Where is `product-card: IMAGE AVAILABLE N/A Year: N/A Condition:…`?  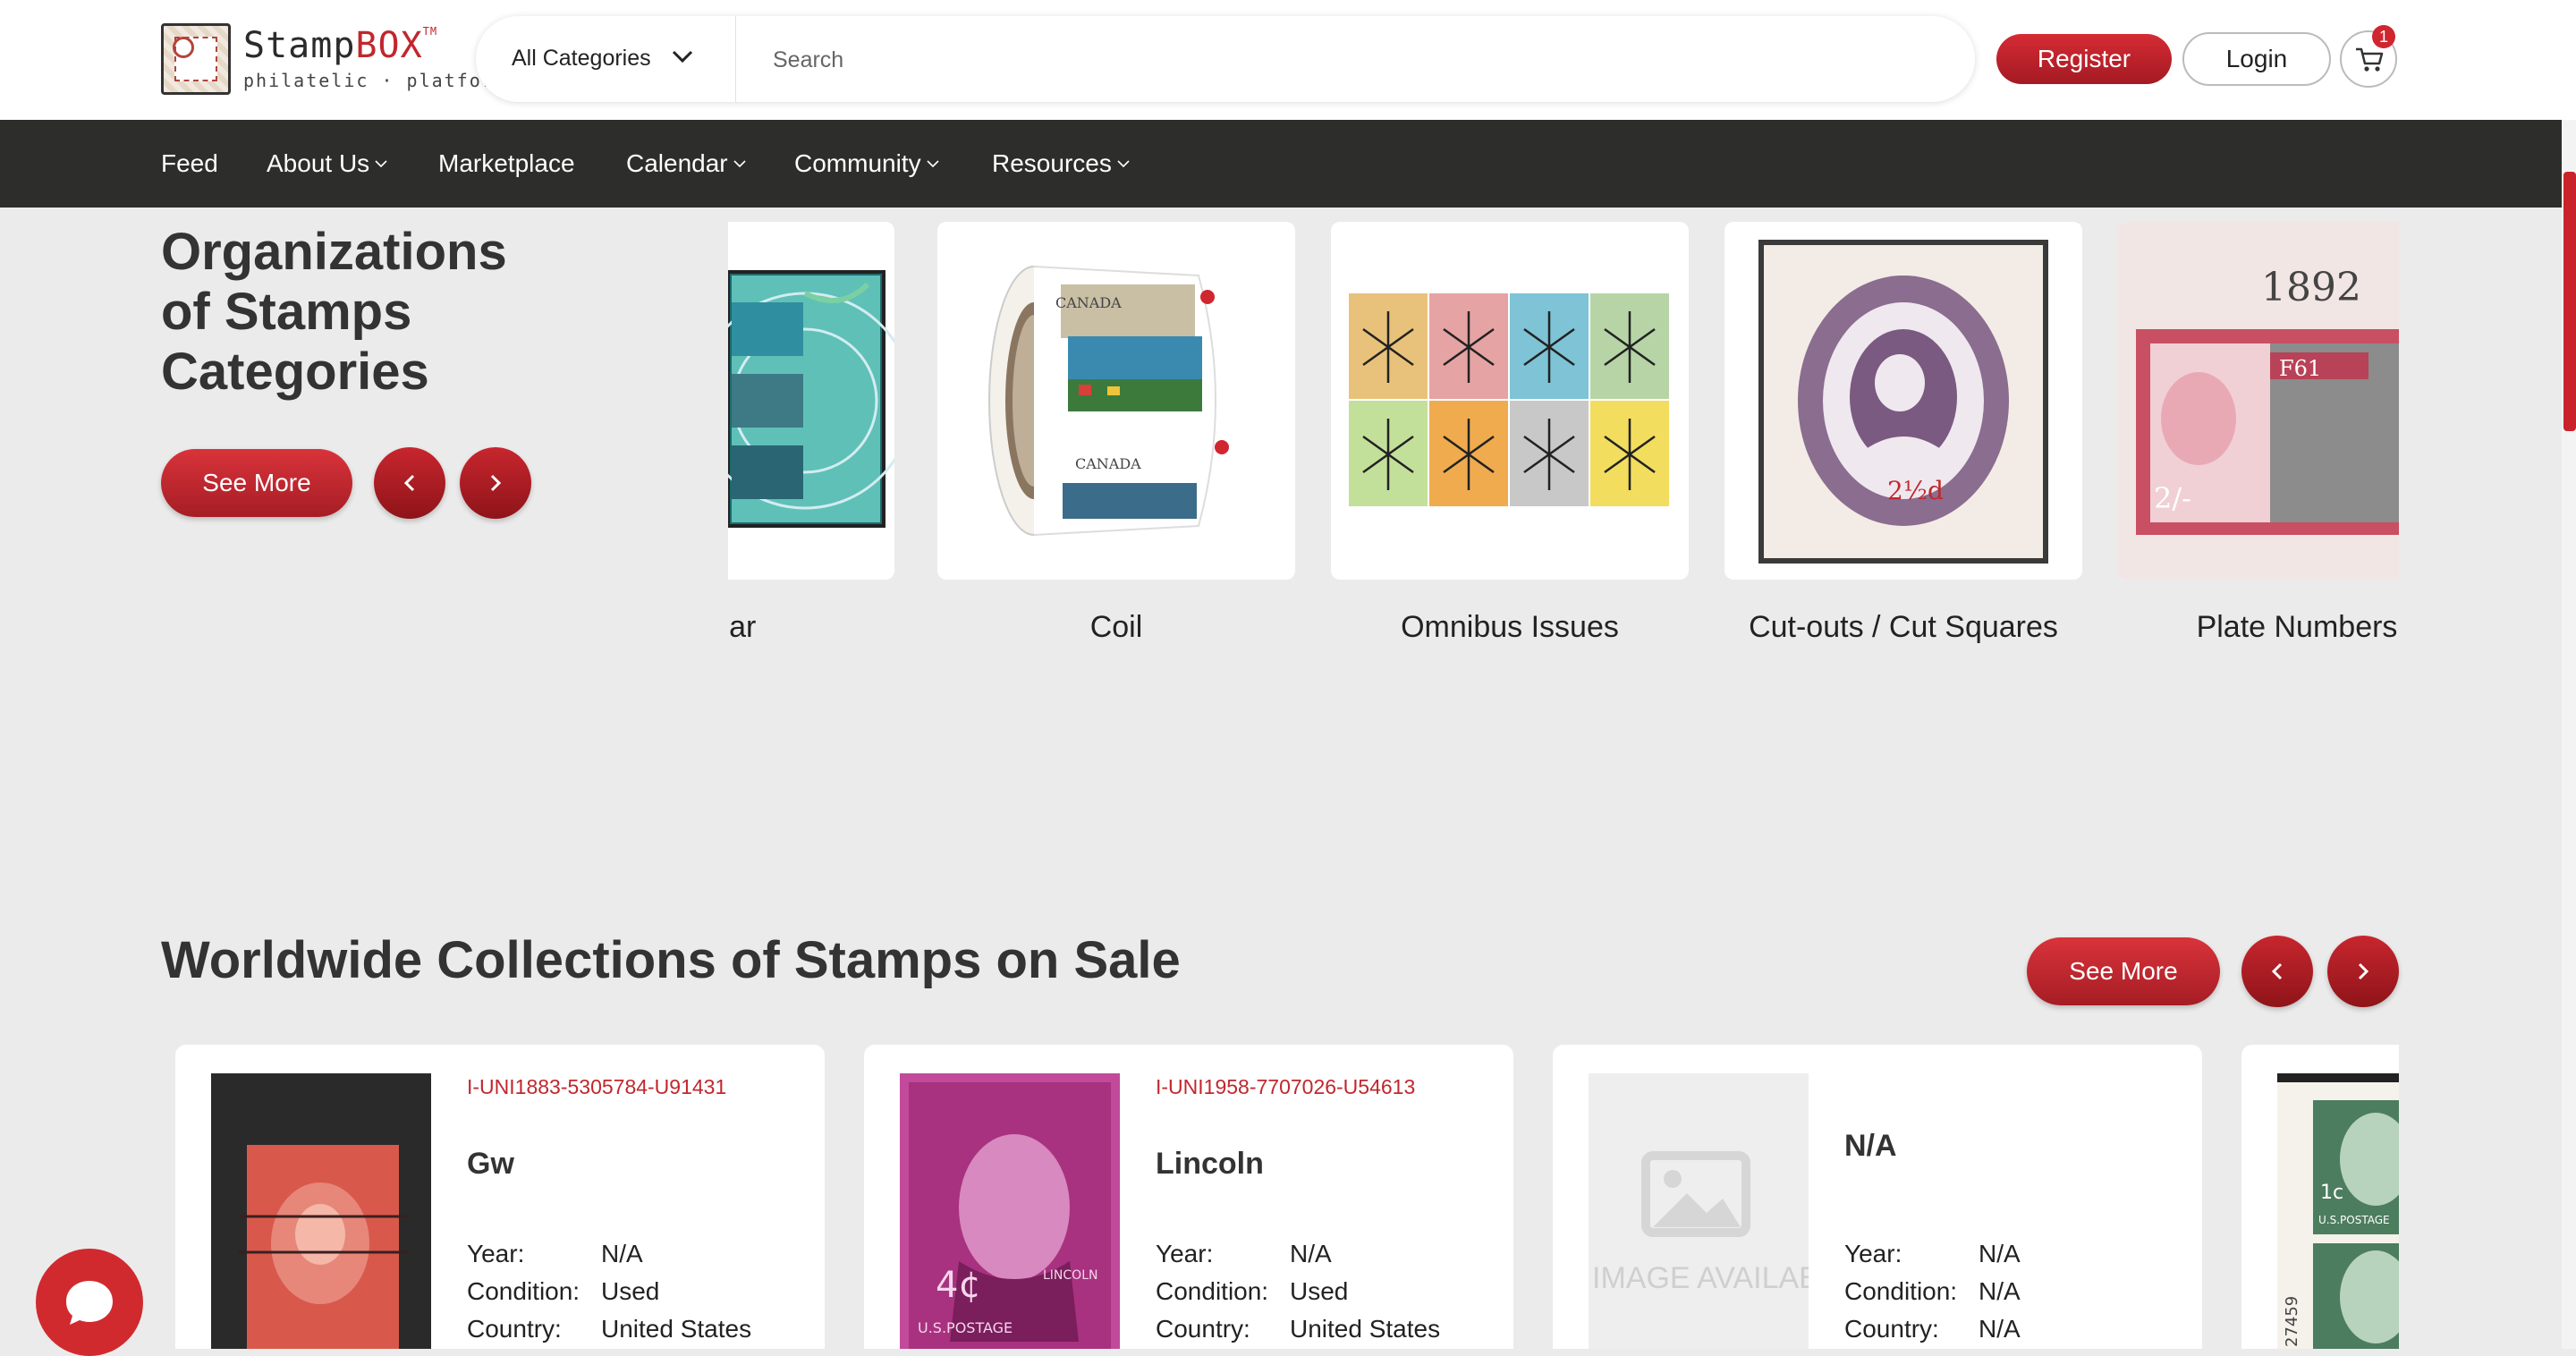
product-card: IMAGE AVAILABLE N/A Year: N/A Condition:… is located at coordinates (1877, 1197).